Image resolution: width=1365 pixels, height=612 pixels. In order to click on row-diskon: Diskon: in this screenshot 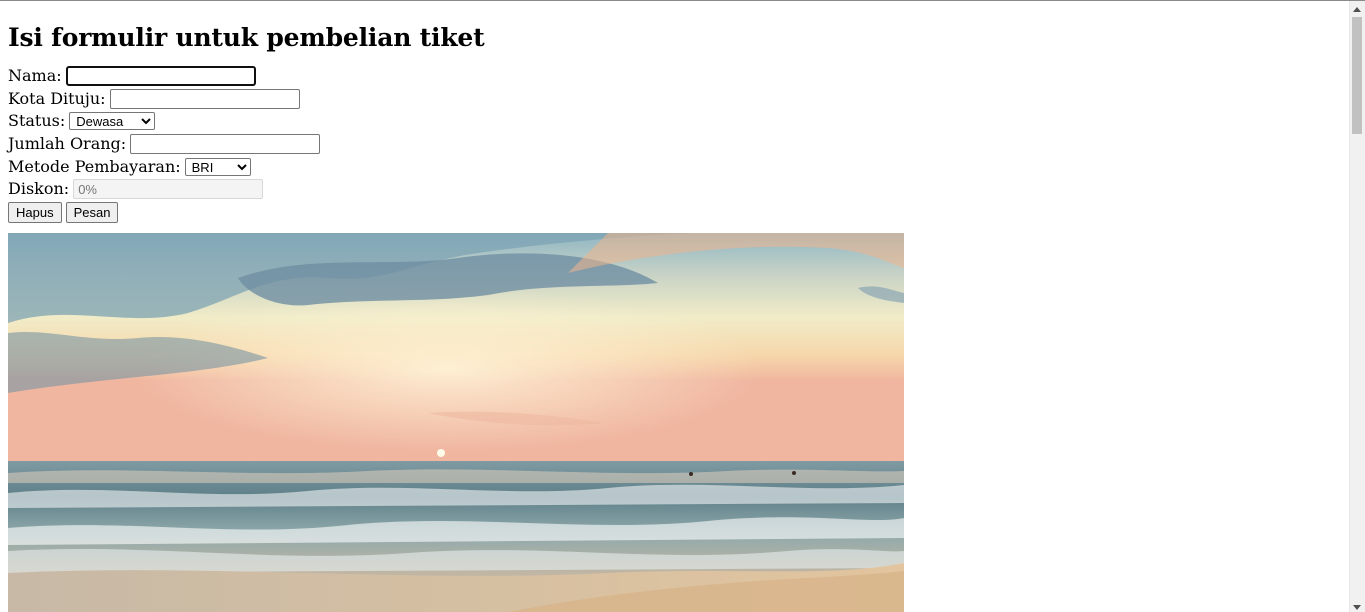, I will do `click(678, 189)`.